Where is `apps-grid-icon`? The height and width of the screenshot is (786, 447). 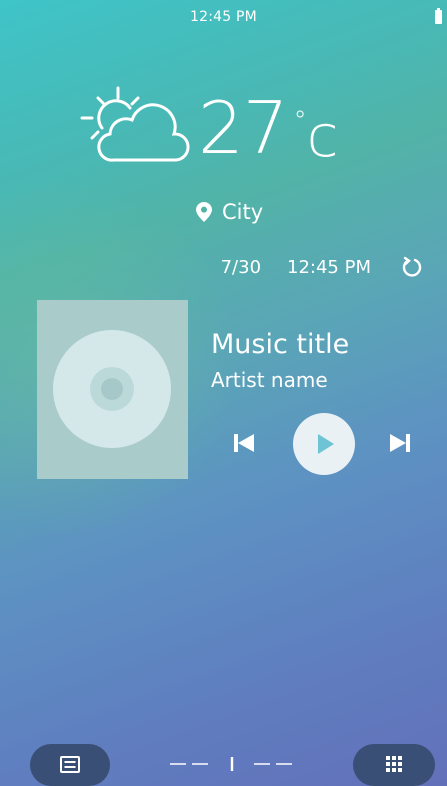
apps-grid-icon is located at coordinates (394, 764).